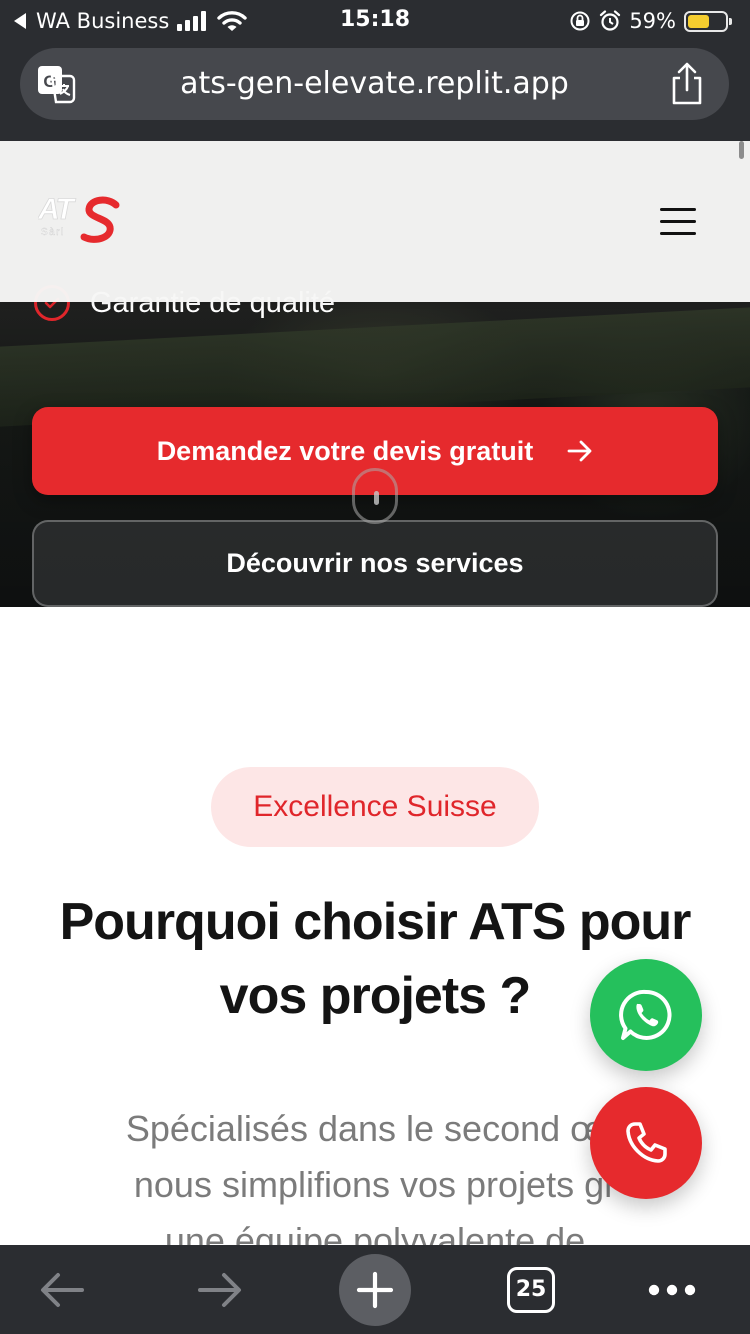 The image size is (750, 1334). What do you see at coordinates (580, 21) in the screenshot?
I see `rotation-lock-icon` at bounding box center [580, 21].